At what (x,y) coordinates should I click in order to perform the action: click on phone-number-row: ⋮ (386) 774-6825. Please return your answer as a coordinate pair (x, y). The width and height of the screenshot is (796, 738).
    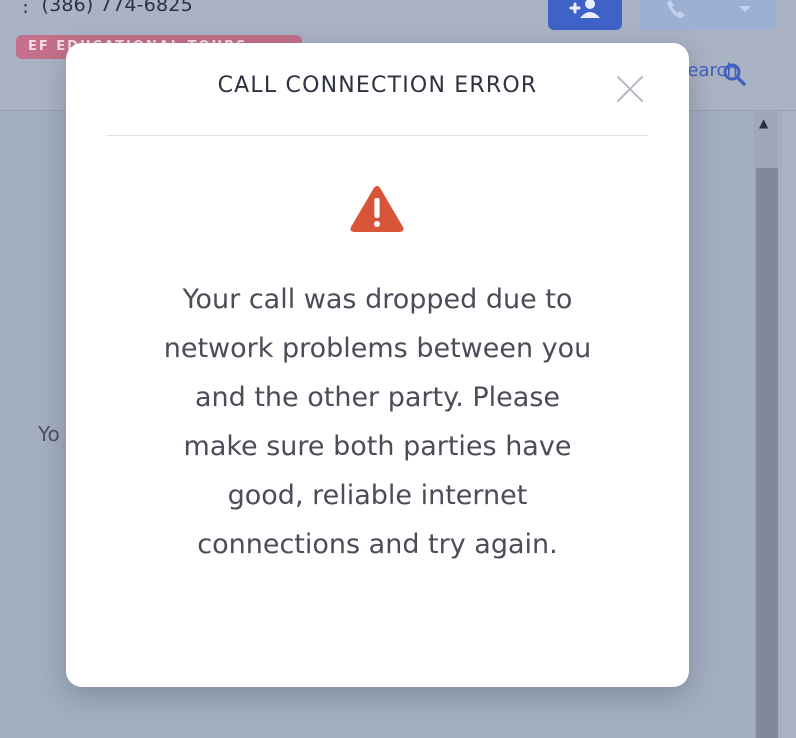
    Looking at the image, I should click on (104, 8).